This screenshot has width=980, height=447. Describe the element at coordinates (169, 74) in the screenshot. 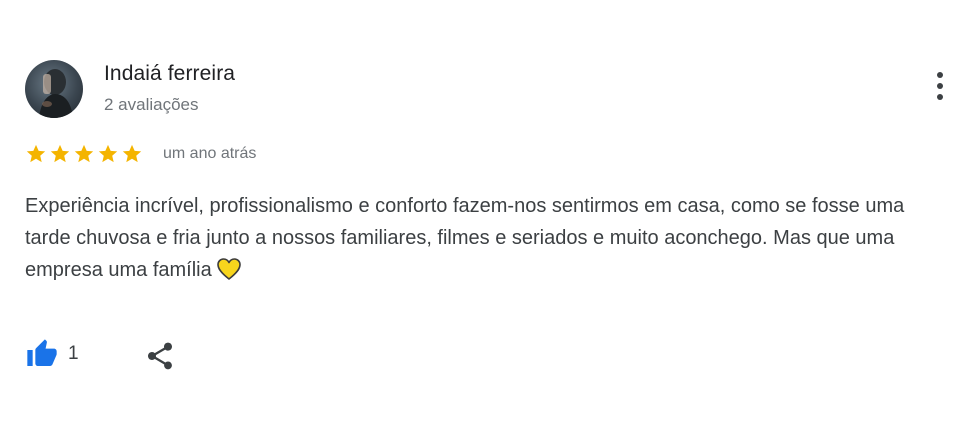

I see `reviewer-name: Indaiá ferreira` at that location.